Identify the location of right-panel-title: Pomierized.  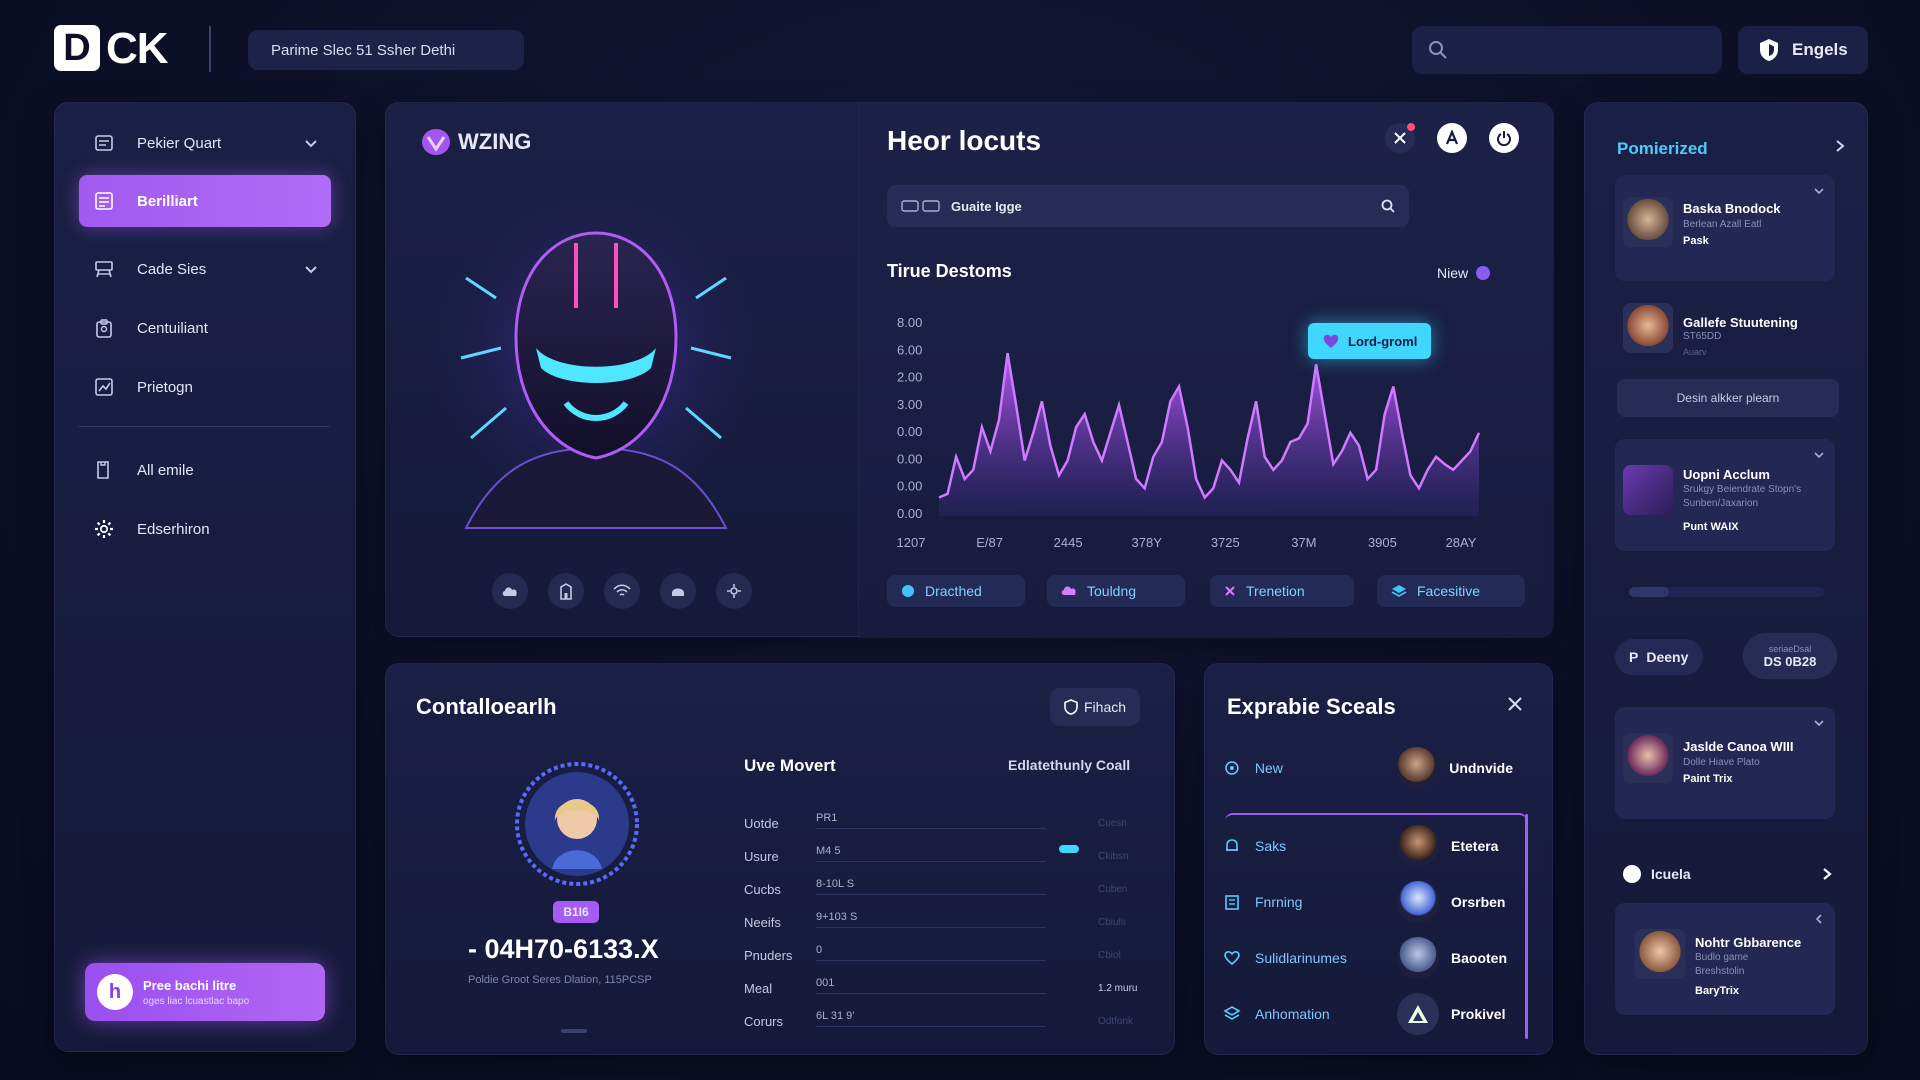
(1662, 148).